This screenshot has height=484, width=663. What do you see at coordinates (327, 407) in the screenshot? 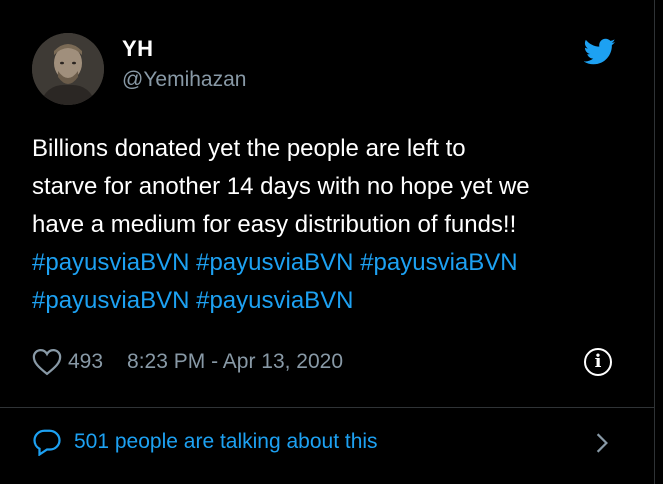
I see `divider` at bounding box center [327, 407].